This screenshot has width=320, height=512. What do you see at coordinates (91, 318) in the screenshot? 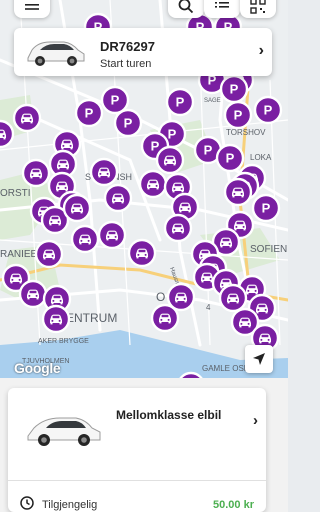
I see `map-label-sentrum: ENTRUM` at bounding box center [91, 318].